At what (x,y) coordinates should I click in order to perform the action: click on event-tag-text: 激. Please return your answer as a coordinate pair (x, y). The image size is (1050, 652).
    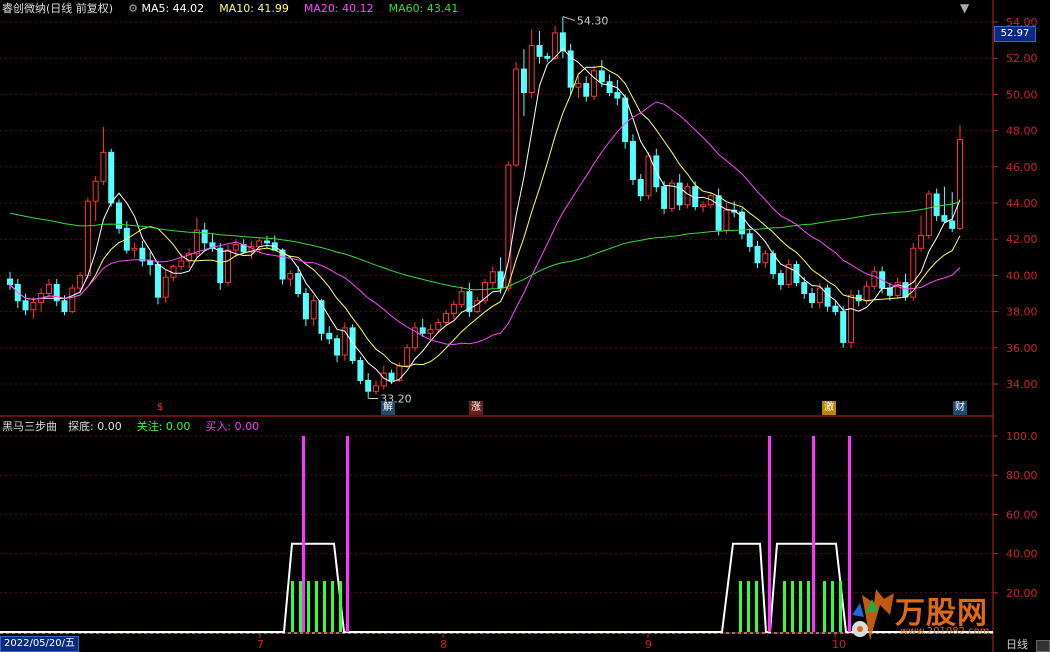
    Looking at the image, I should click on (829, 407).